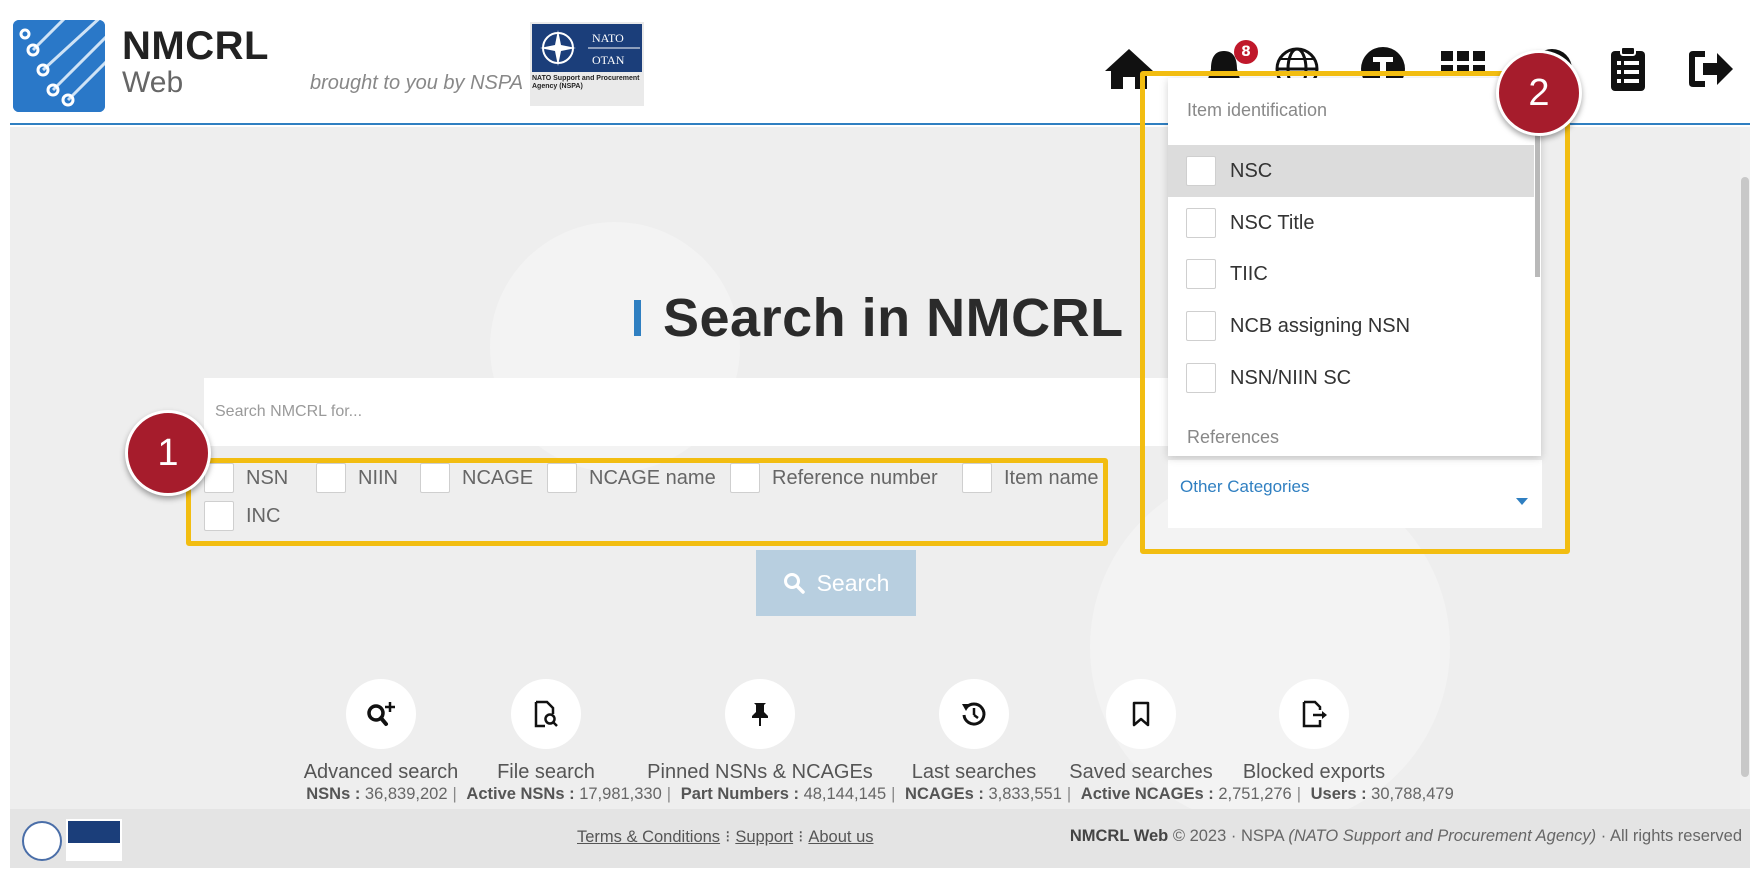 The image size is (1750, 871). I want to click on bookmark-icon, so click(1141, 714).